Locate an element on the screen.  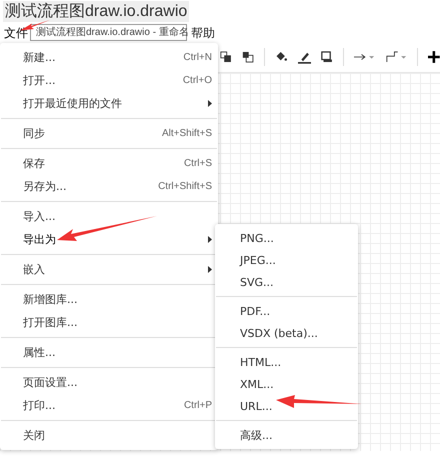
connector-icon is located at coordinates (397, 57).